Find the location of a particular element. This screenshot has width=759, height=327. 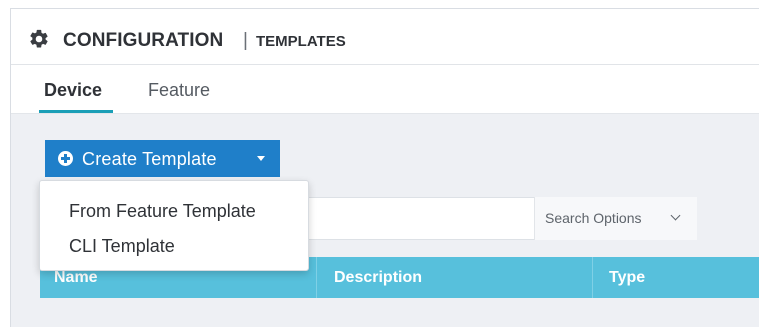

menu-item-from-feature-template: From Feature Template is located at coordinates (162, 211).